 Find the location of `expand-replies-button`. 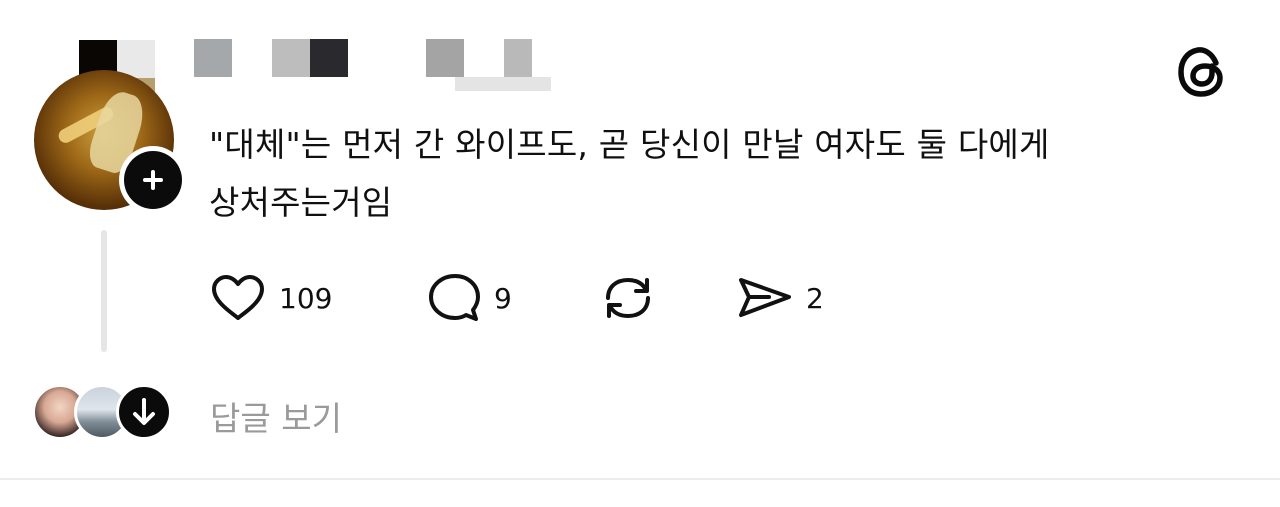

expand-replies-button is located at coordinates (144, 412).